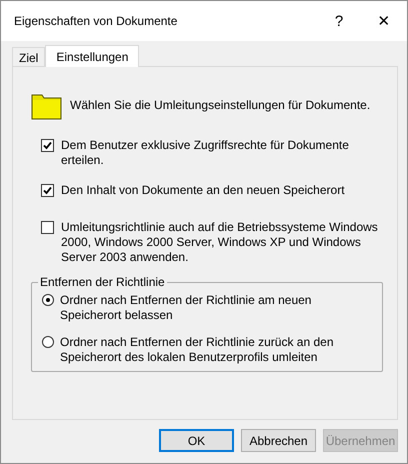  I want to click on tab: Ziel, so click(29, 56).